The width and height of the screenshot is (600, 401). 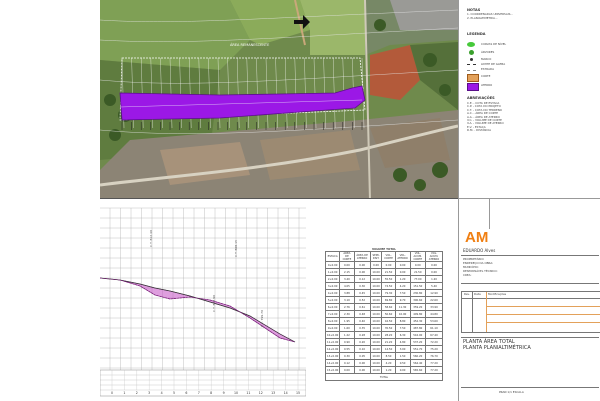 What do you see at coordinates (471, 70) in the screenshot?
I see `legend-symbol-dash-gray` at bounding box center [471, 70].